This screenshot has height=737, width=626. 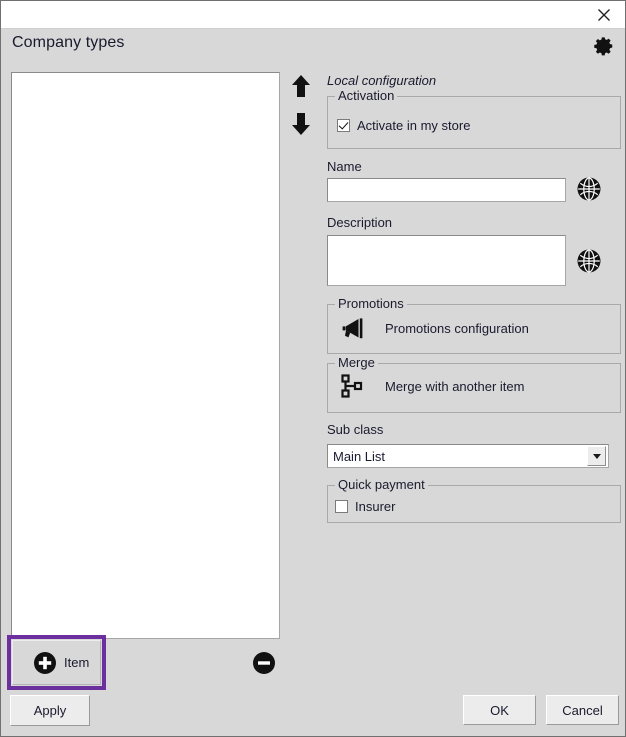 I want to click on arrow-up-icon, so click(x=301, y=86).